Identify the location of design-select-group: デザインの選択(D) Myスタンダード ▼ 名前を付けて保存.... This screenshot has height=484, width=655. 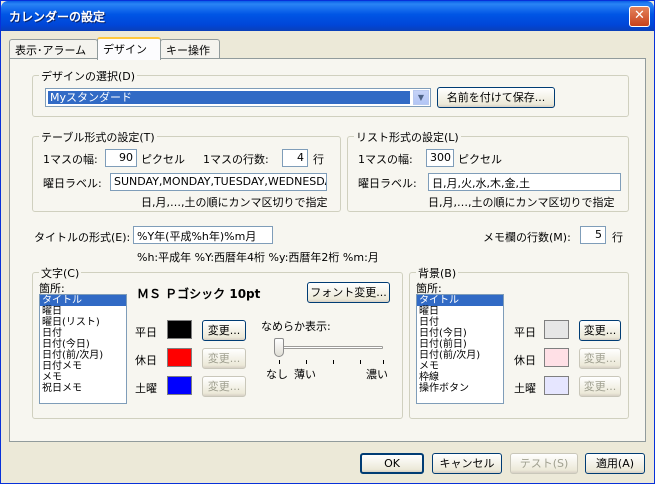
(330, 92).